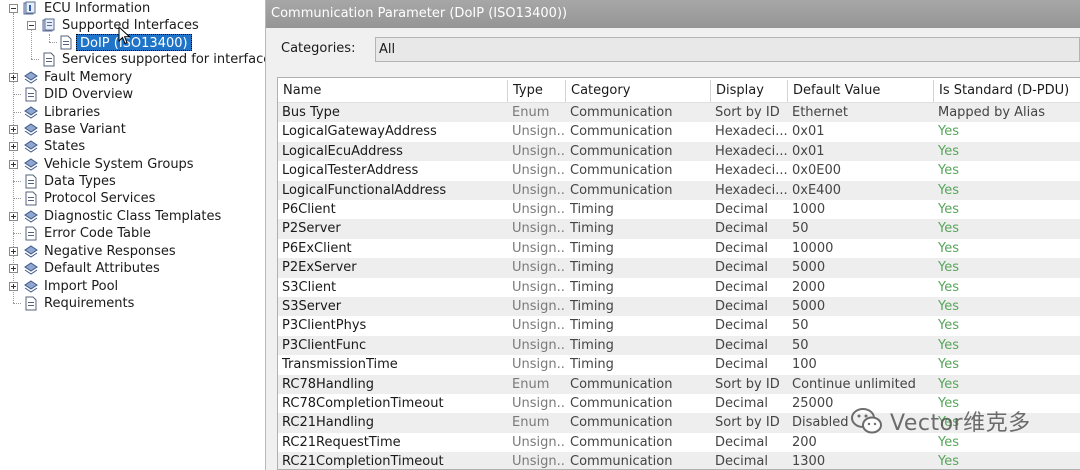 Image resolution: width=1080 pixels, height=470 pixels. What do you see at coordinates (132, 25) in the screenshot?
I see `tree-item-supported-interfaces: Supported Interfaces` at bounding box center [132, 25].